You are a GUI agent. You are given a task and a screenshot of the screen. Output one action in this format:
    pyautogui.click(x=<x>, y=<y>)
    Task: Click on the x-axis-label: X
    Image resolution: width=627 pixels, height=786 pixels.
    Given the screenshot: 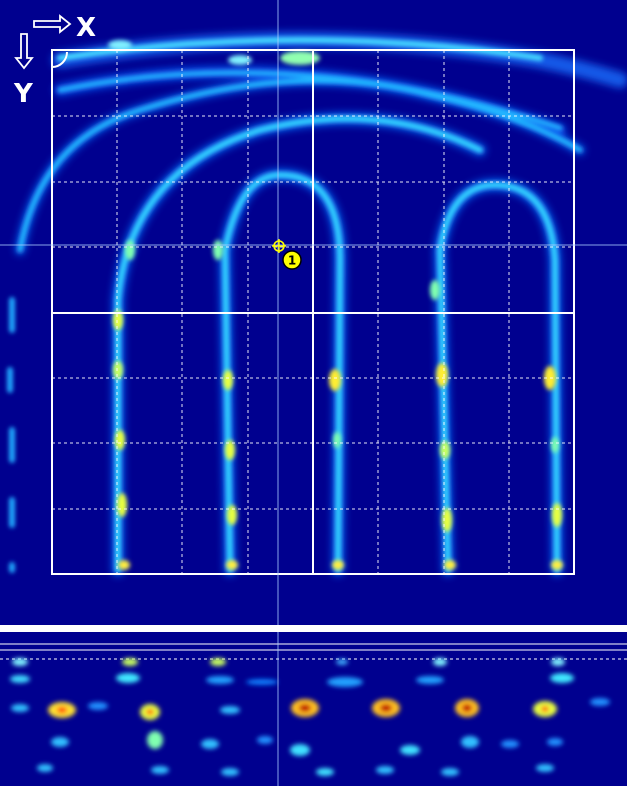 What is the action you would take?
    pyautogui.click(x=86, y=28)
    